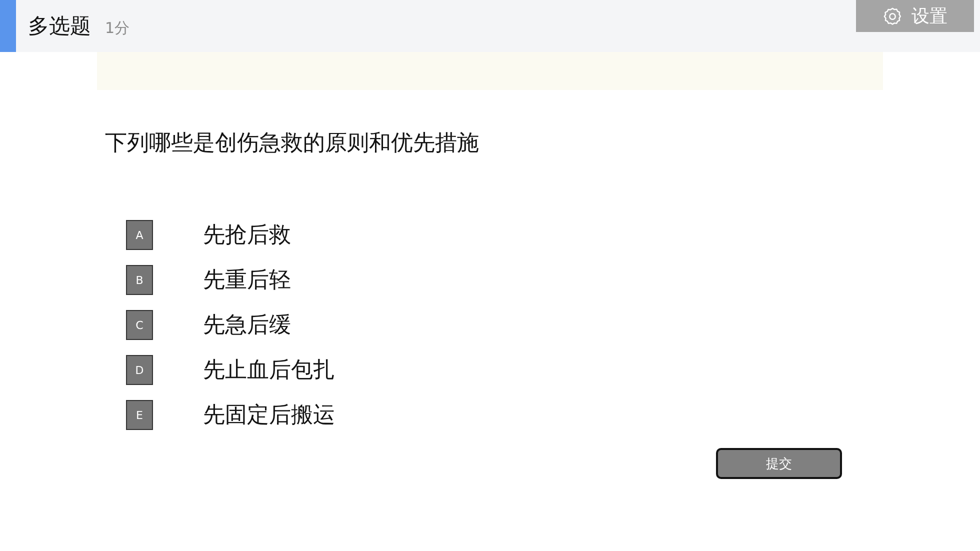 This screenshot has width=980, height=551. What do you see at coordinates (139, 280) in the screenshot?
I see `option-letter-button: B` at bounding box center [139, 280].